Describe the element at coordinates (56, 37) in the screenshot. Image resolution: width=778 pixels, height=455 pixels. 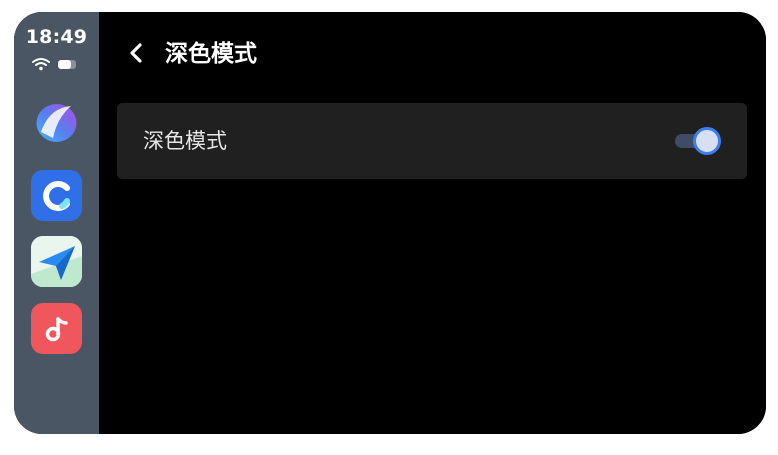
I see `status-time: 18:49` at that location.